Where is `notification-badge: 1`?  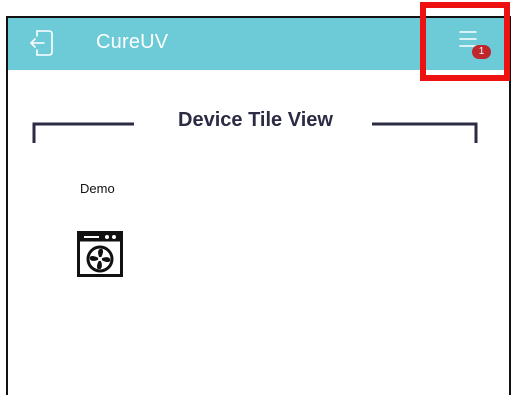 notification-badge: 1 is located at coordinates (481, 52).